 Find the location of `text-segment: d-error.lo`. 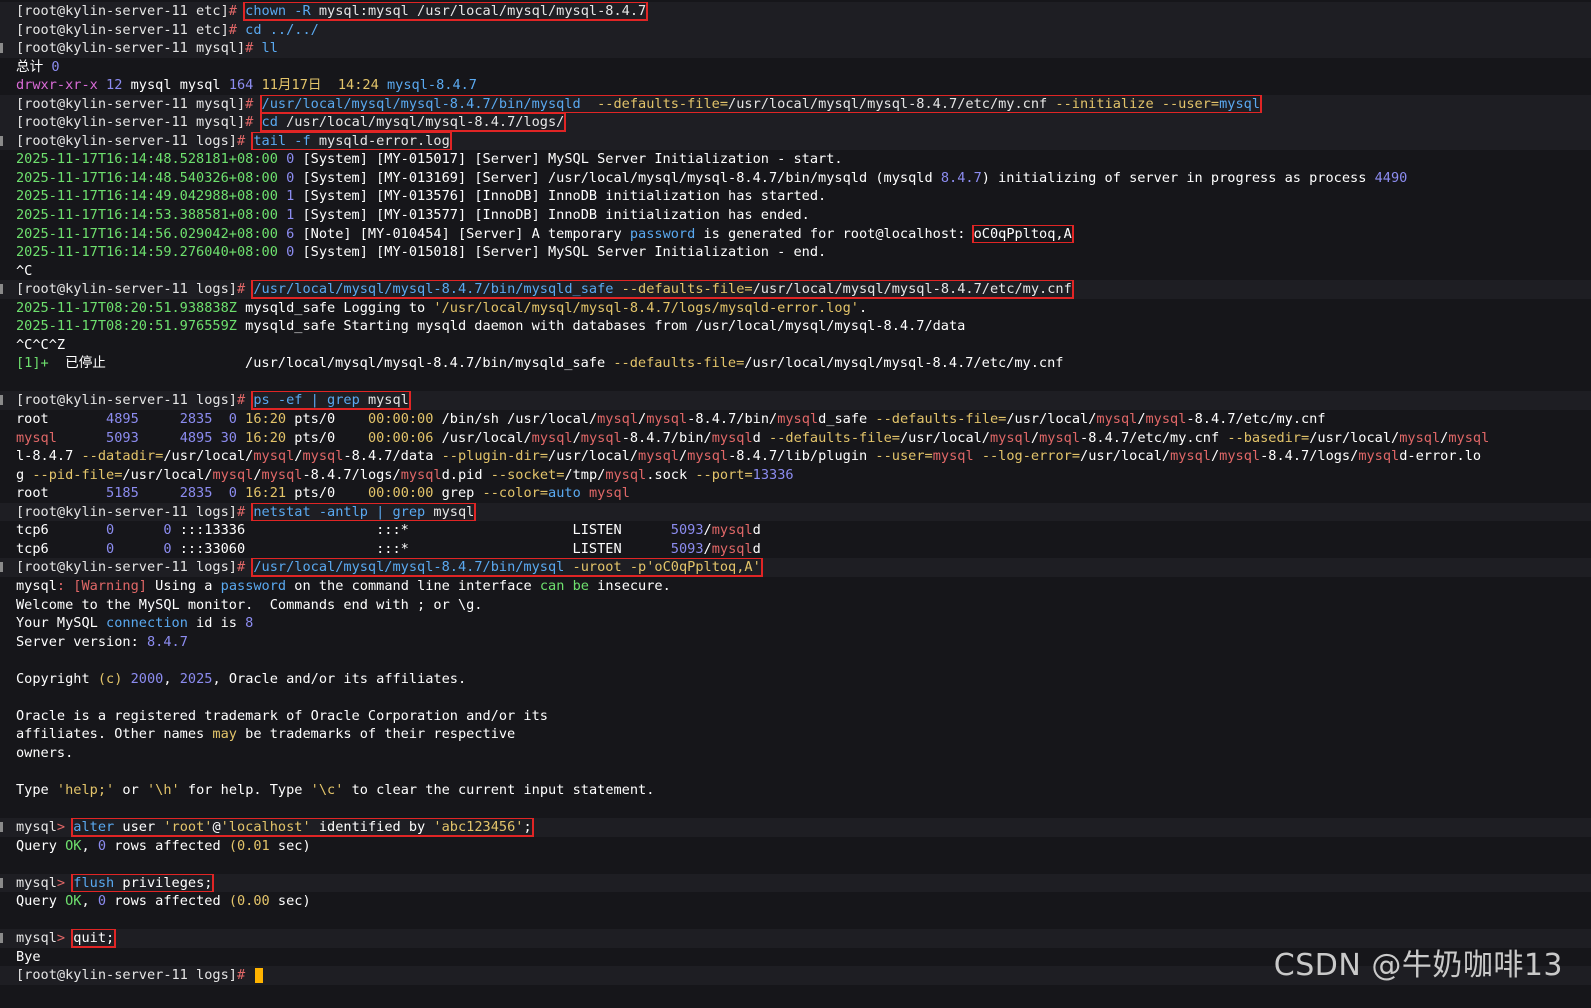

text-segment: d-error.lo is located at coordinates (1440, 456).